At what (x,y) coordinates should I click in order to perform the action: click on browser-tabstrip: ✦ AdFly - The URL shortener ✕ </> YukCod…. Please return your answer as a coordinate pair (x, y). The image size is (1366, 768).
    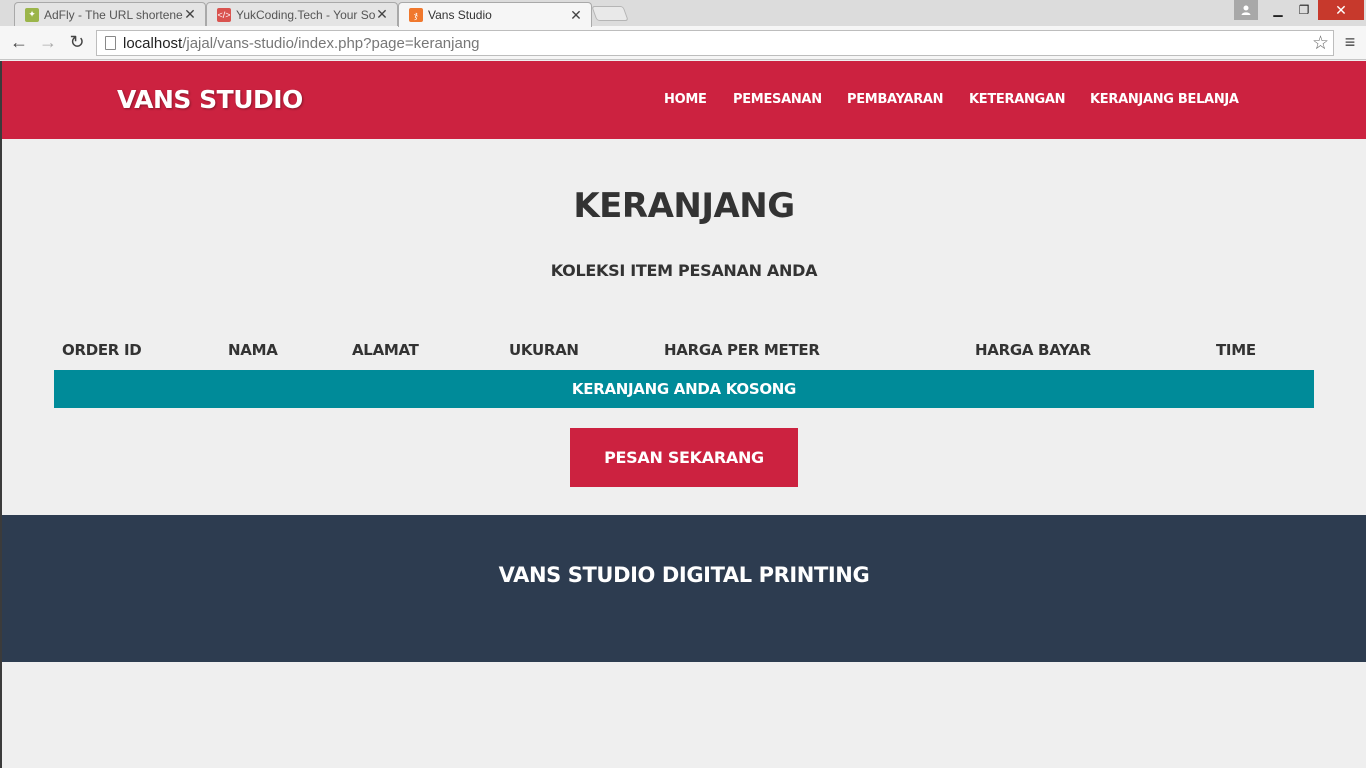
    Looking at the image, I should click on (683, 13).